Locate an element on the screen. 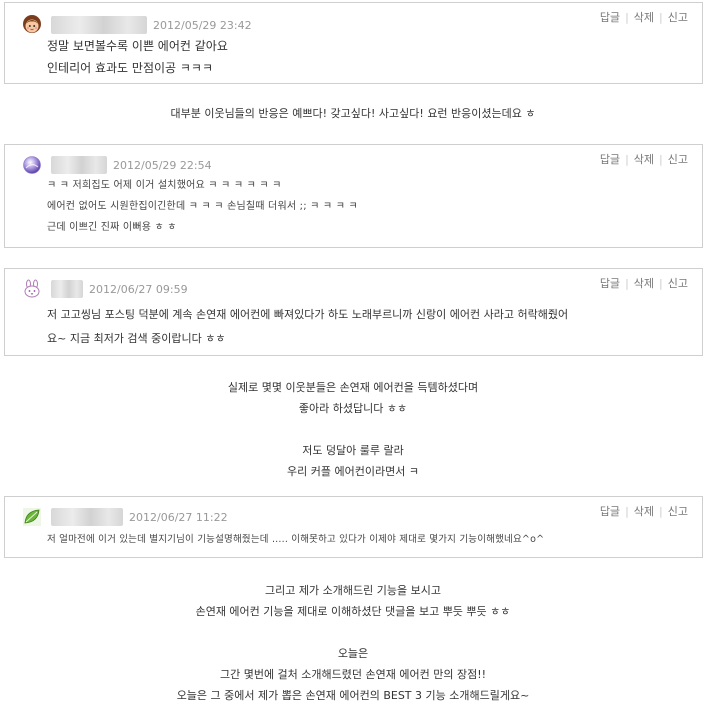  paragraph-line: 저도 덩달아 룰루 랄라 is located at coordinates (353, 450).